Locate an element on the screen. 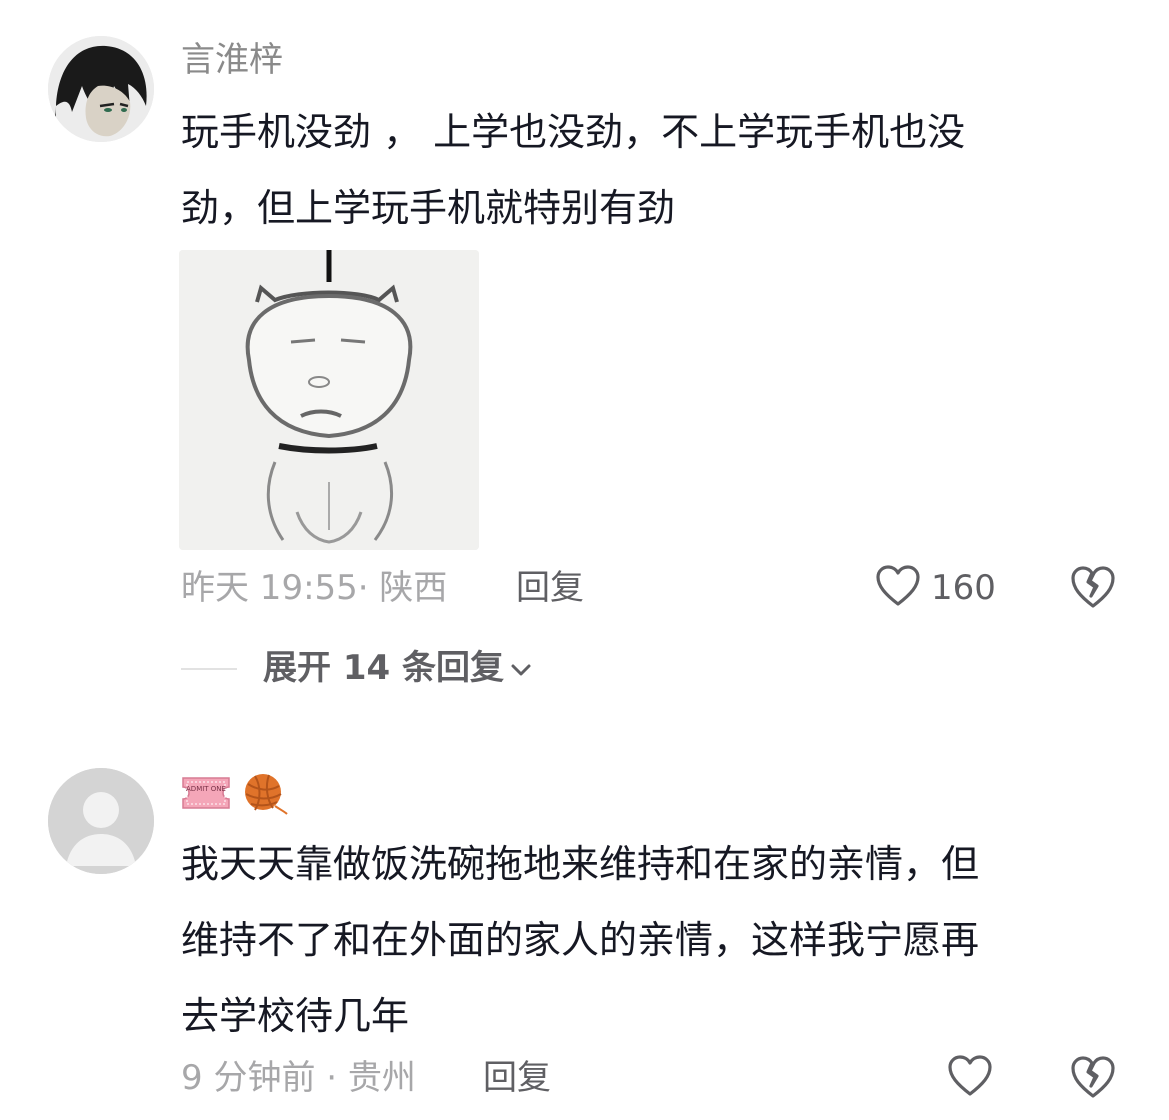 The height and width of the screenshot is (1120, 1169). comment-meta-row: 9 分钟前 · 贵州 回复 is located at coordinates (655, 1078).